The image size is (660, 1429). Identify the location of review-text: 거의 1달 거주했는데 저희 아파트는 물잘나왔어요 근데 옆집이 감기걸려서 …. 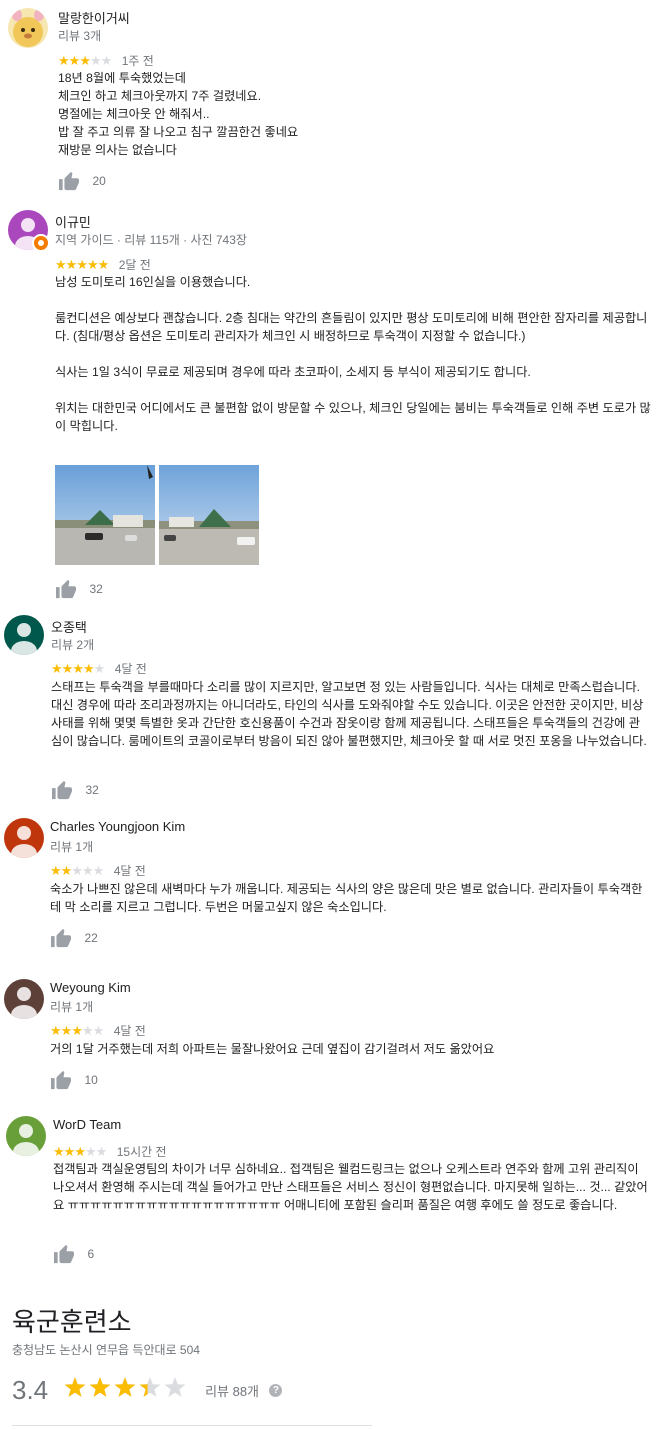
(272, 1049).